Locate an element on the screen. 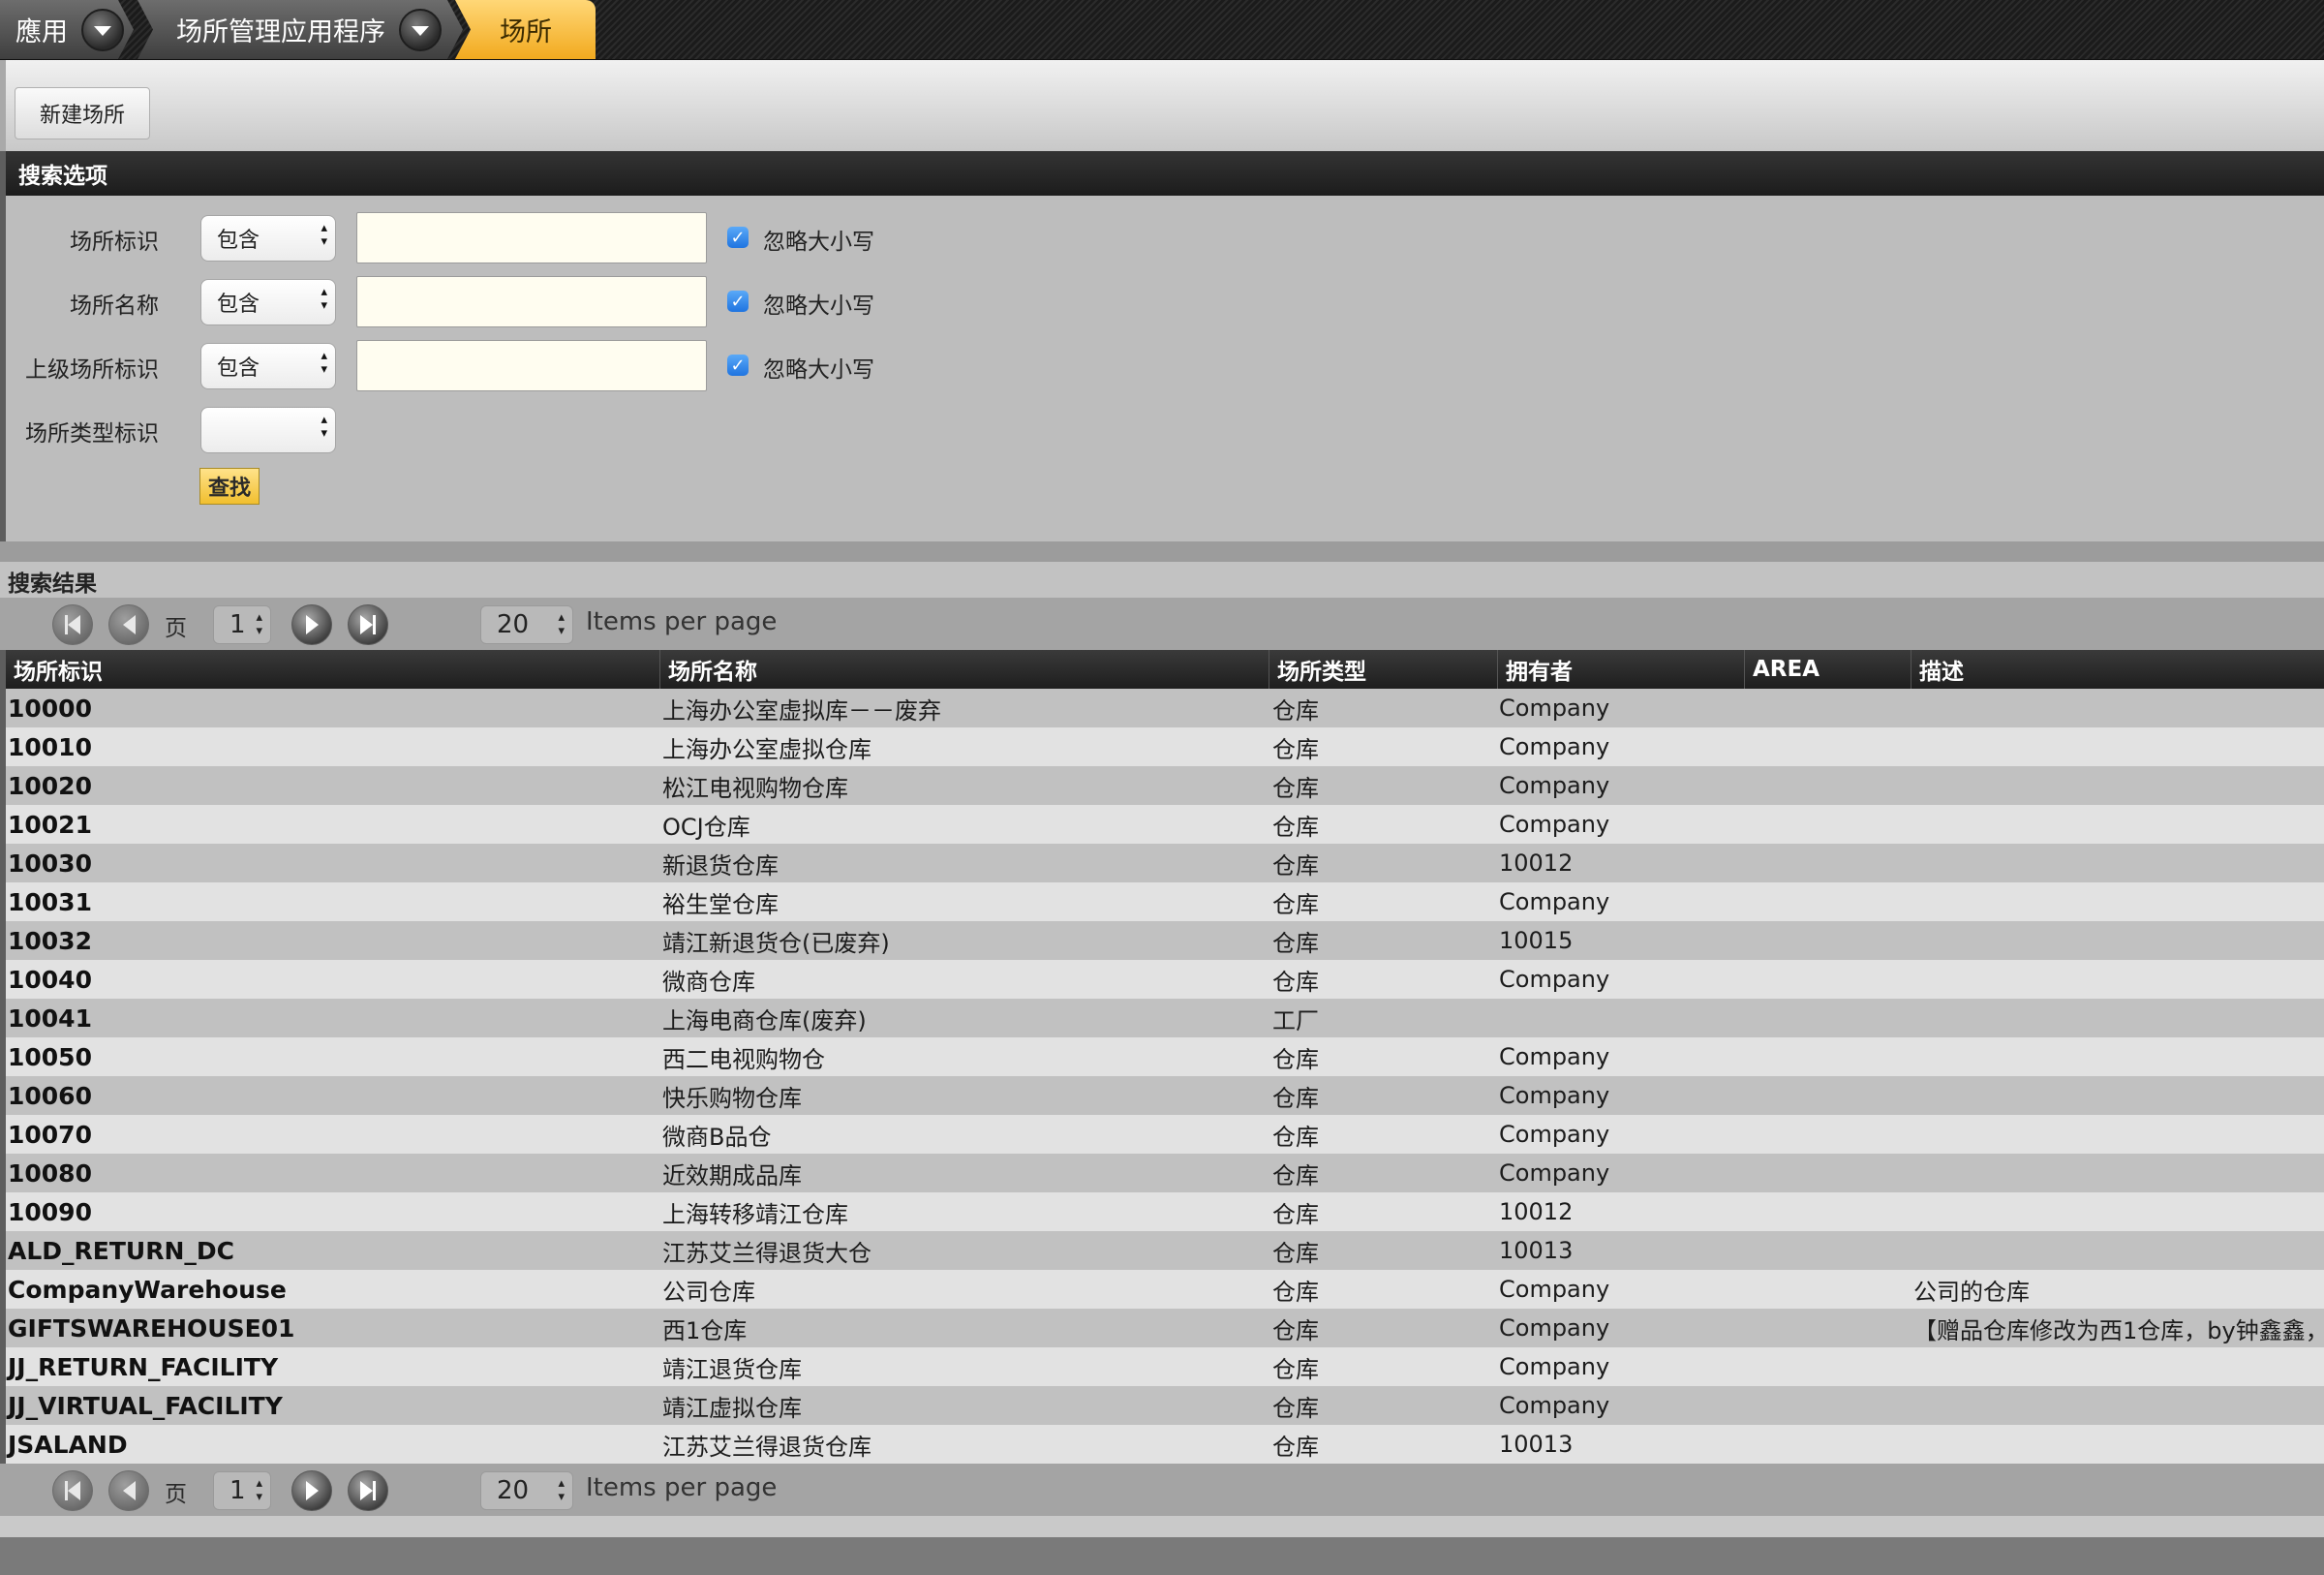 This screenshot has height=1575, width=2324. breadcrumb-apps: 應用 is located at coordinates (67, 29).